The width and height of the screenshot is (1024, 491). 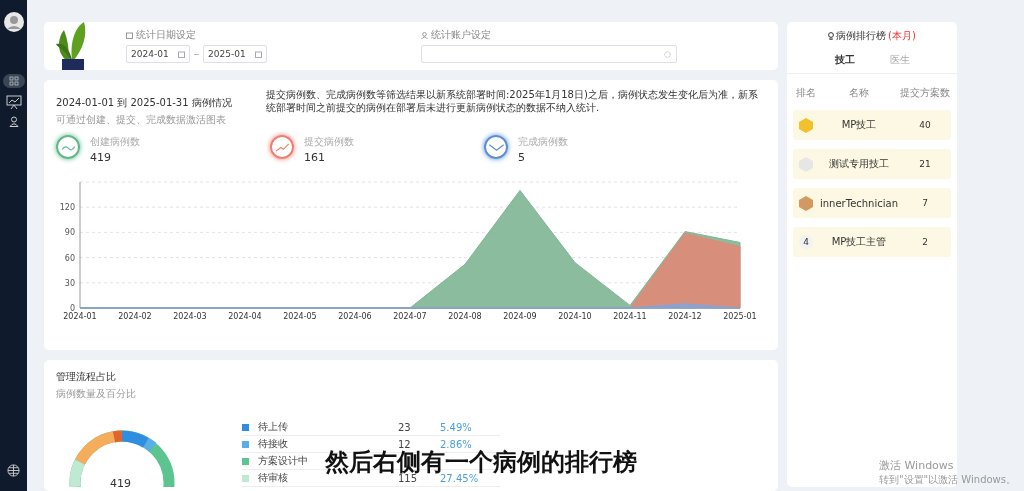 What do you see at coordinates (925, 203) in the screenshot?
I see `ranking-count: 7` at bounding box center [925, 203].